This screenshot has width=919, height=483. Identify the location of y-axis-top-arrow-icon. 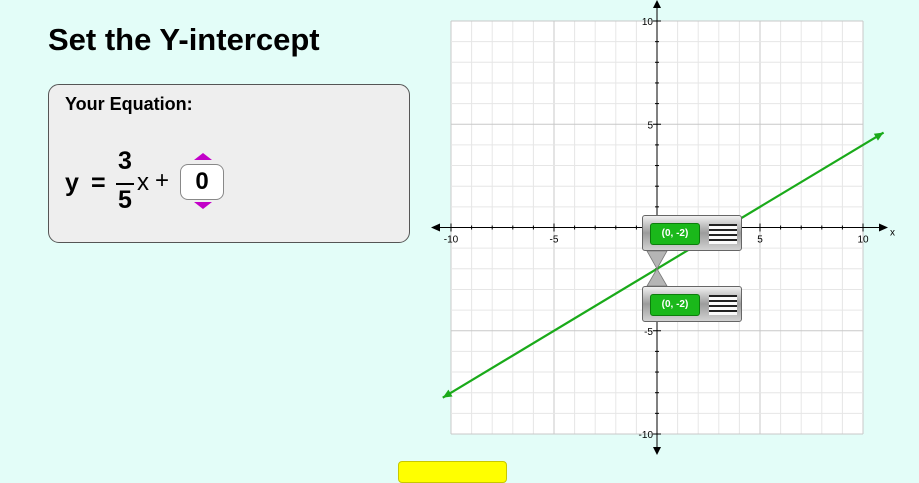
(657, 4).